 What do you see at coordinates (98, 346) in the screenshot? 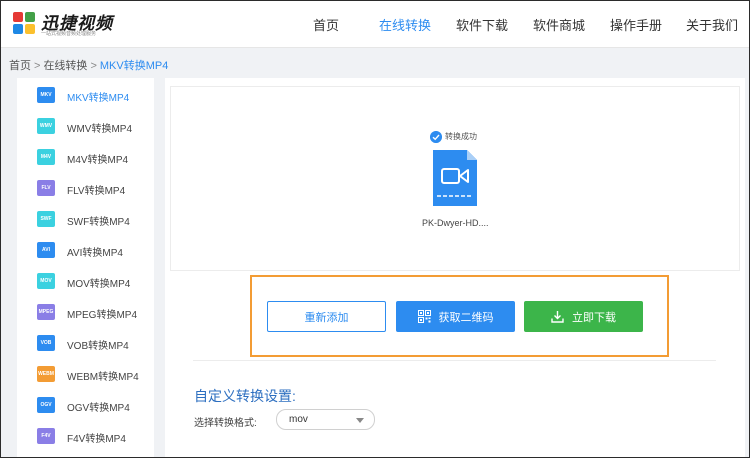
I see `sidebar-item-label: VOB转换MP4` at bounding box center [98, 346].